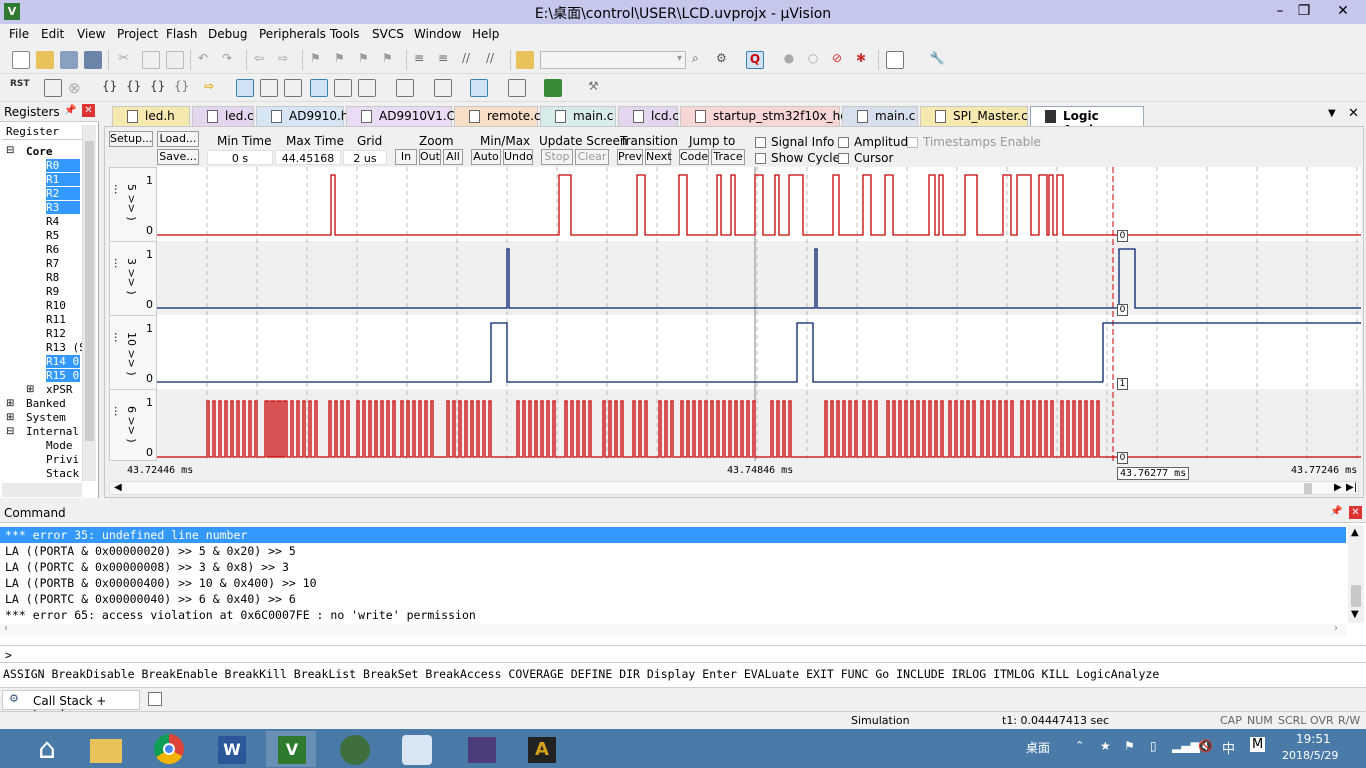 The width and height of the screenshot is (1366, 768). I want to click on memory-window-icon, so click(405, 88).